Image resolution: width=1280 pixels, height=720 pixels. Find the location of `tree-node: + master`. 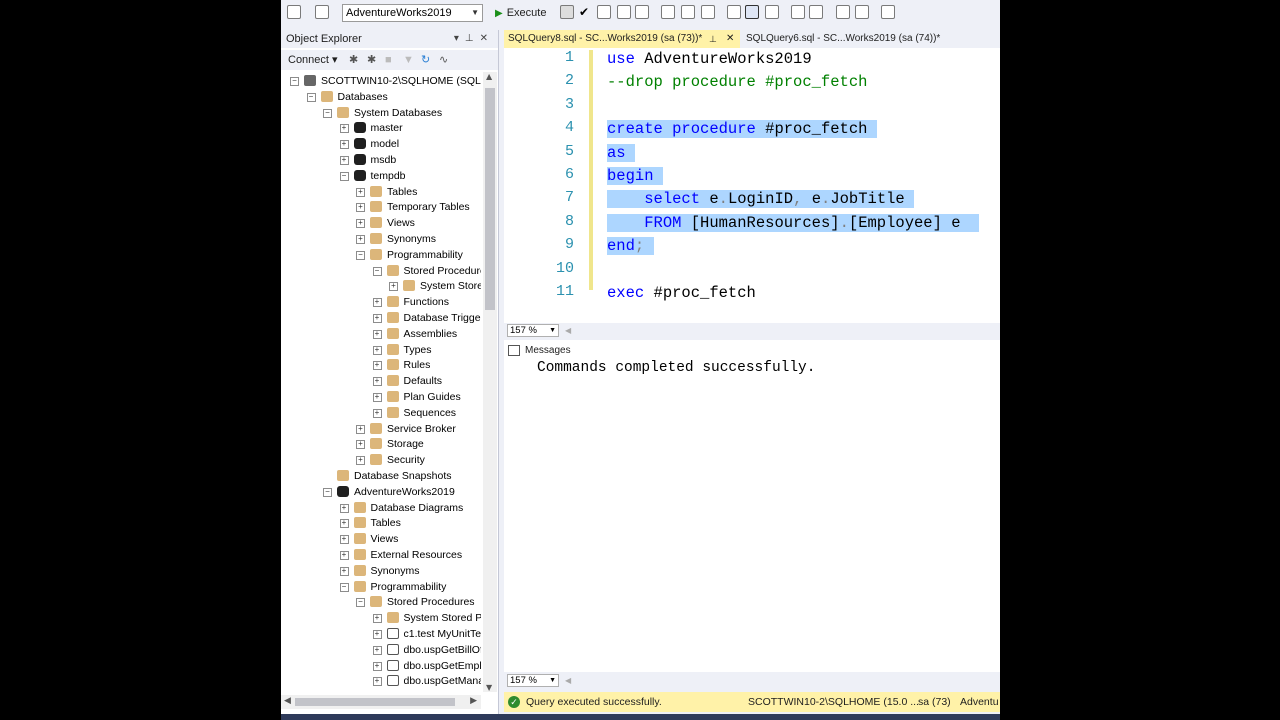

tree-node: + master is located at coordinates (381, 128).